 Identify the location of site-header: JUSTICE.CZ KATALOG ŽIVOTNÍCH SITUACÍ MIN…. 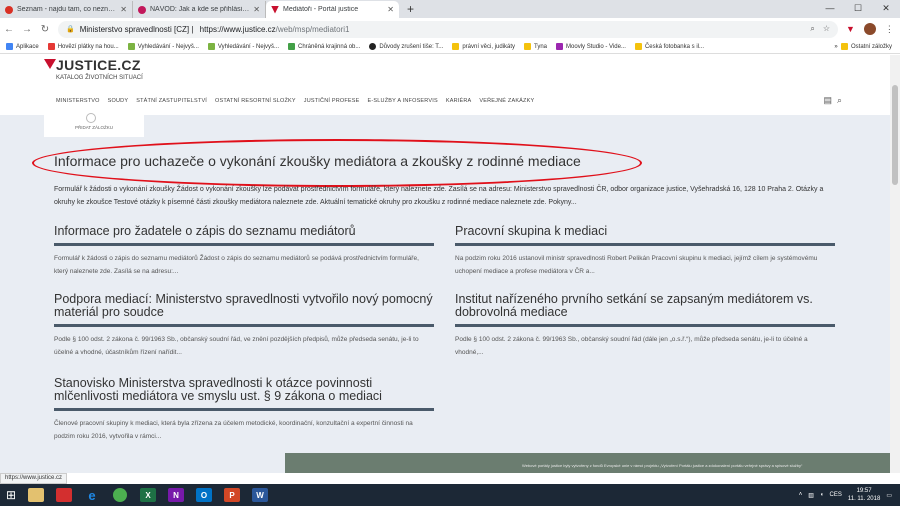
(445, 85).